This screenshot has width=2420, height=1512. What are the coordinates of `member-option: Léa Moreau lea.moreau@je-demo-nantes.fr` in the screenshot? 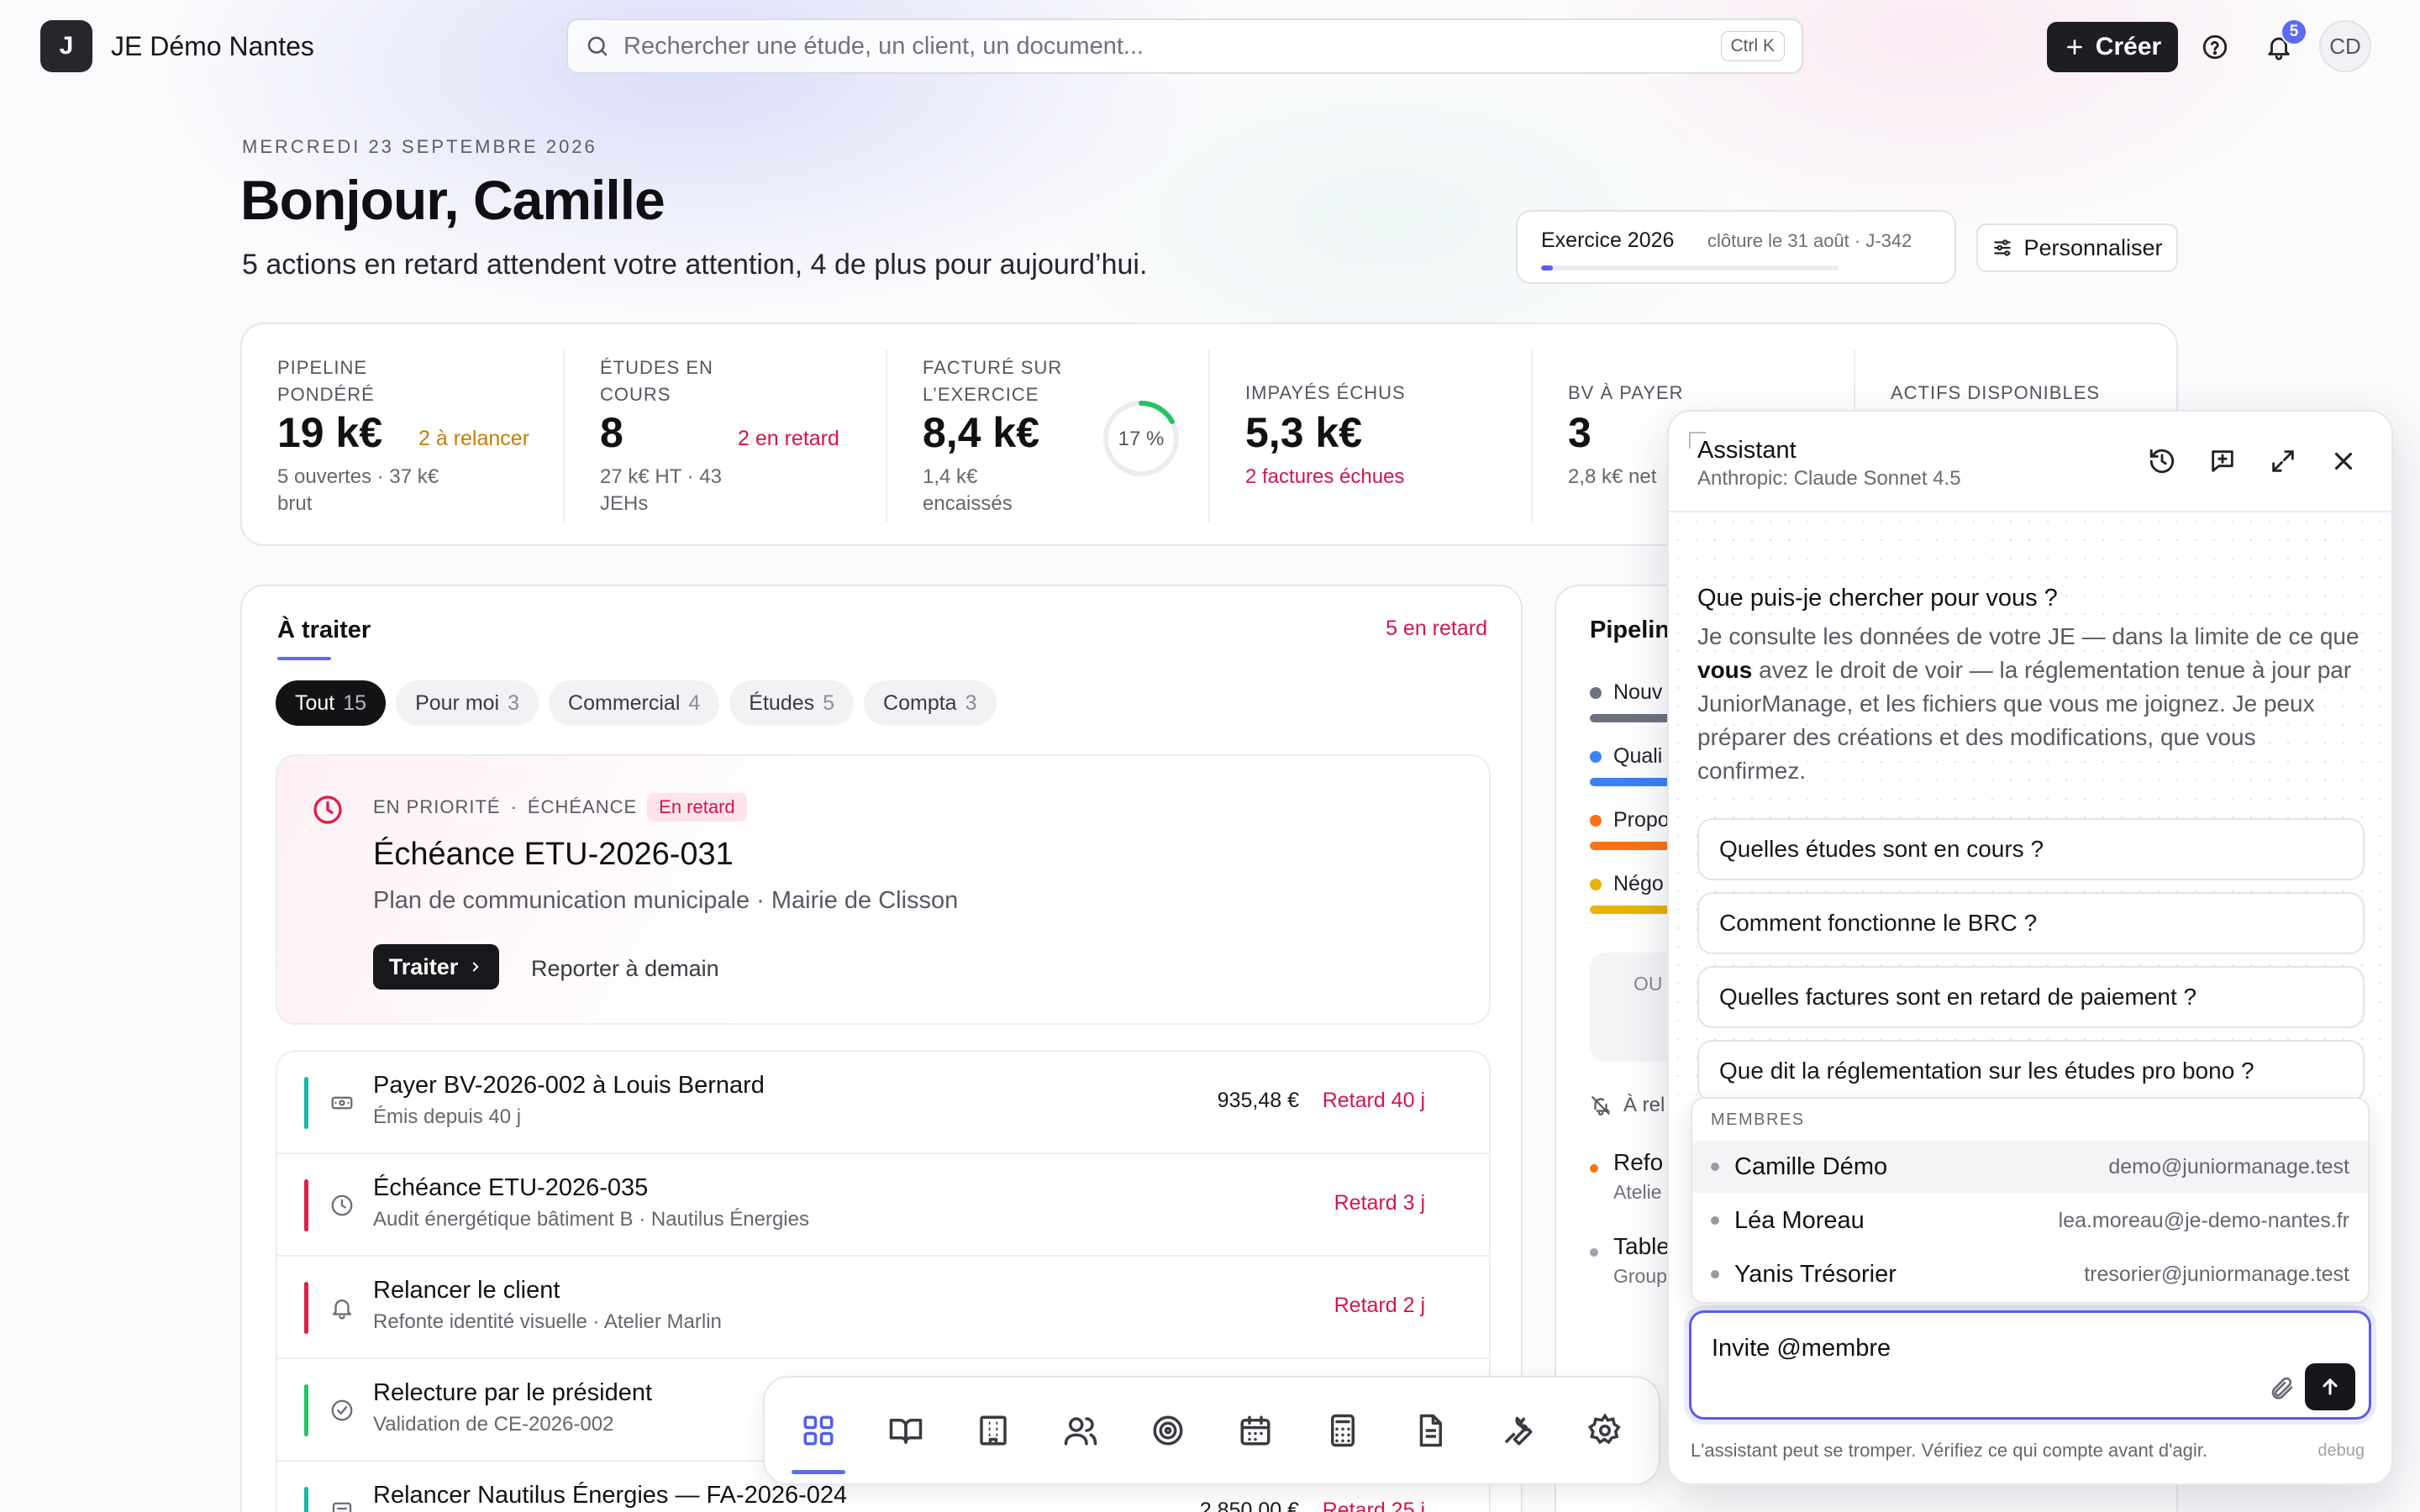 It's located at (2030, 1220).